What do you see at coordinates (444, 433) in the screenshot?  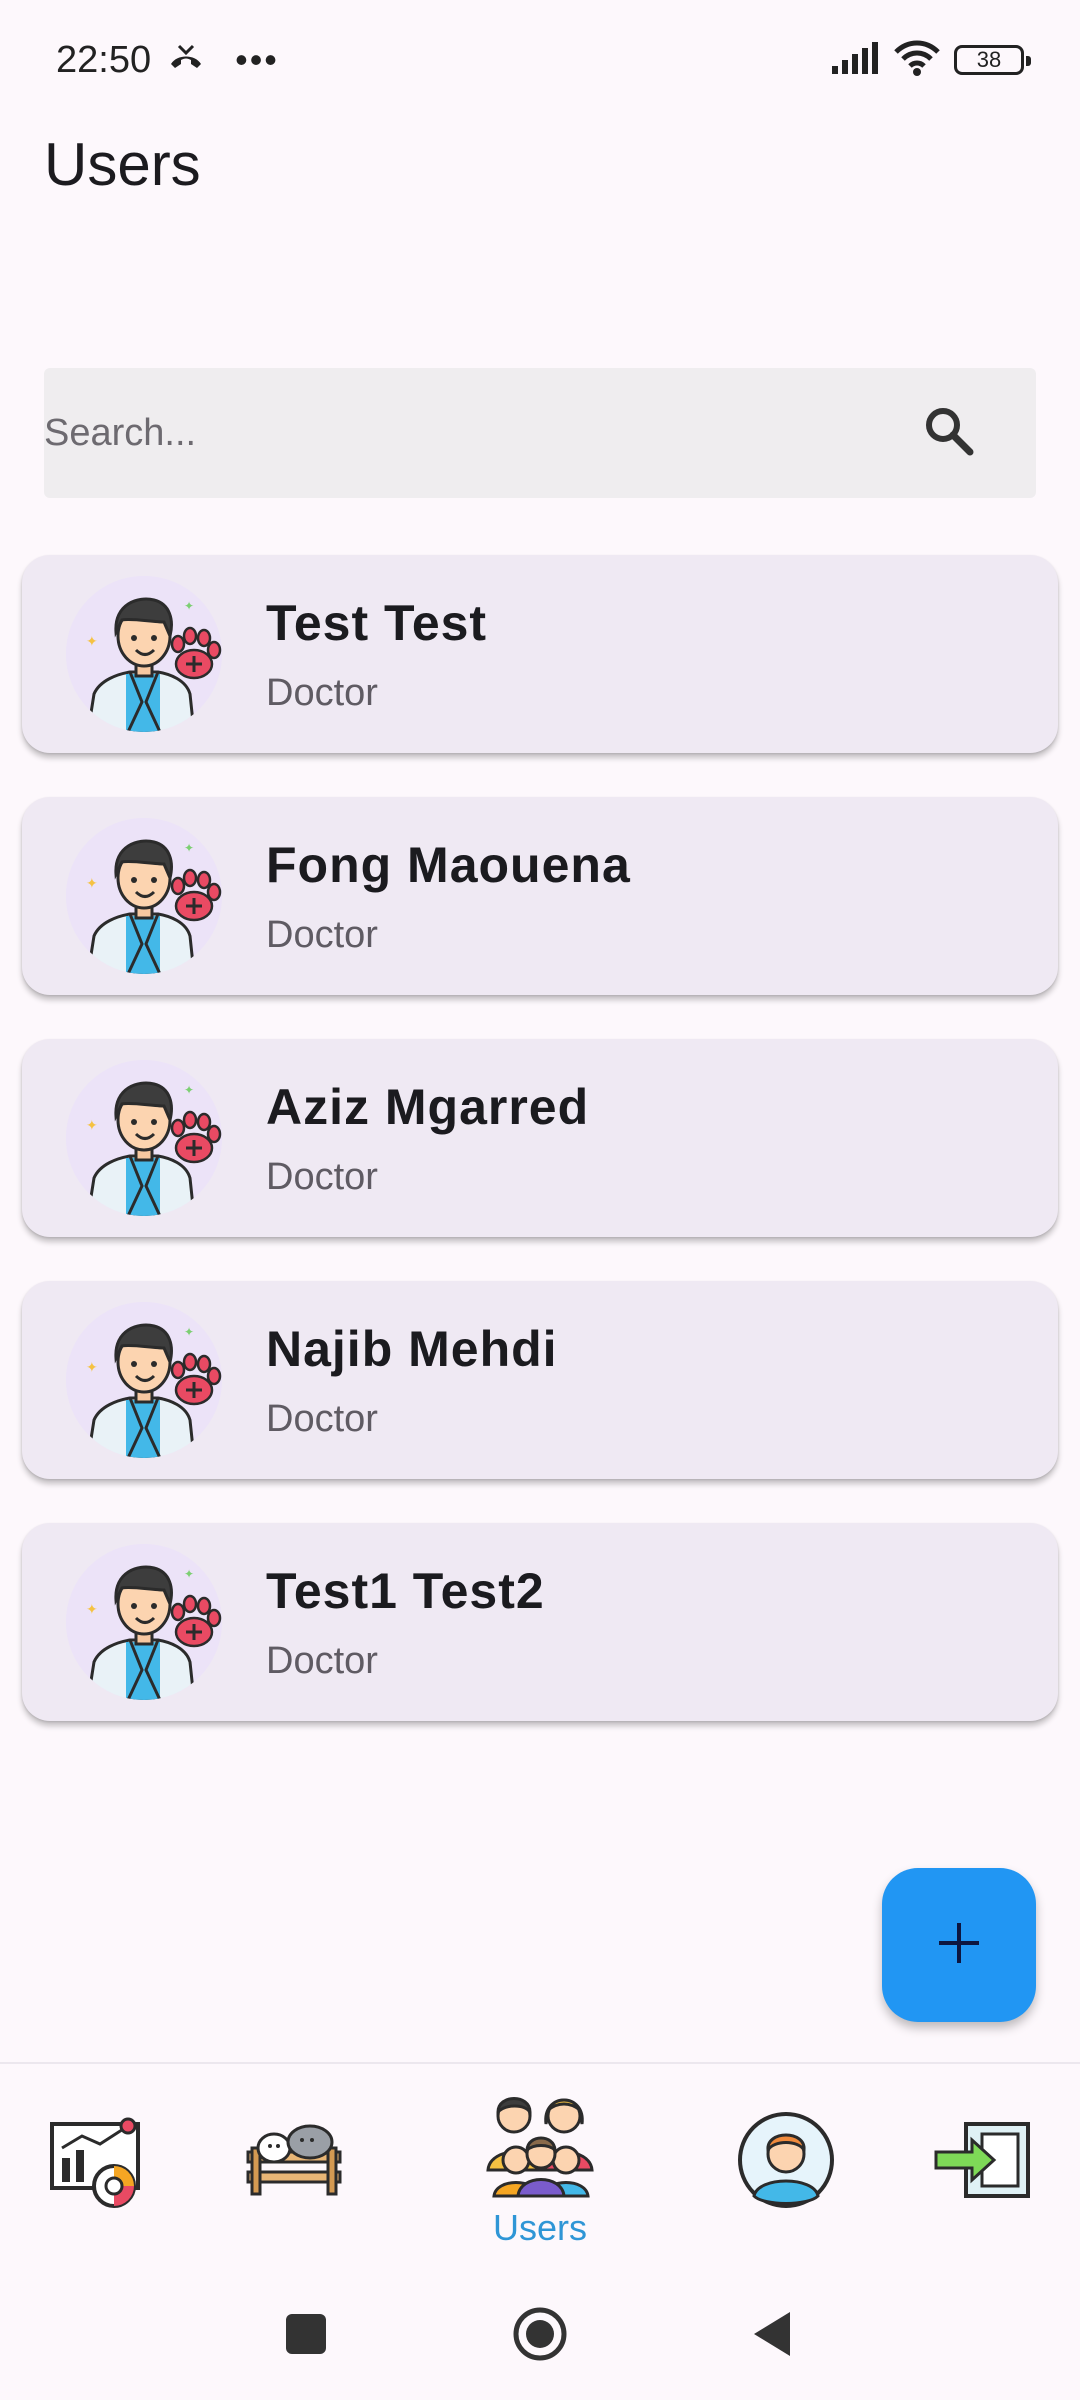 I see `search-input` at bounding box center [444, 433].